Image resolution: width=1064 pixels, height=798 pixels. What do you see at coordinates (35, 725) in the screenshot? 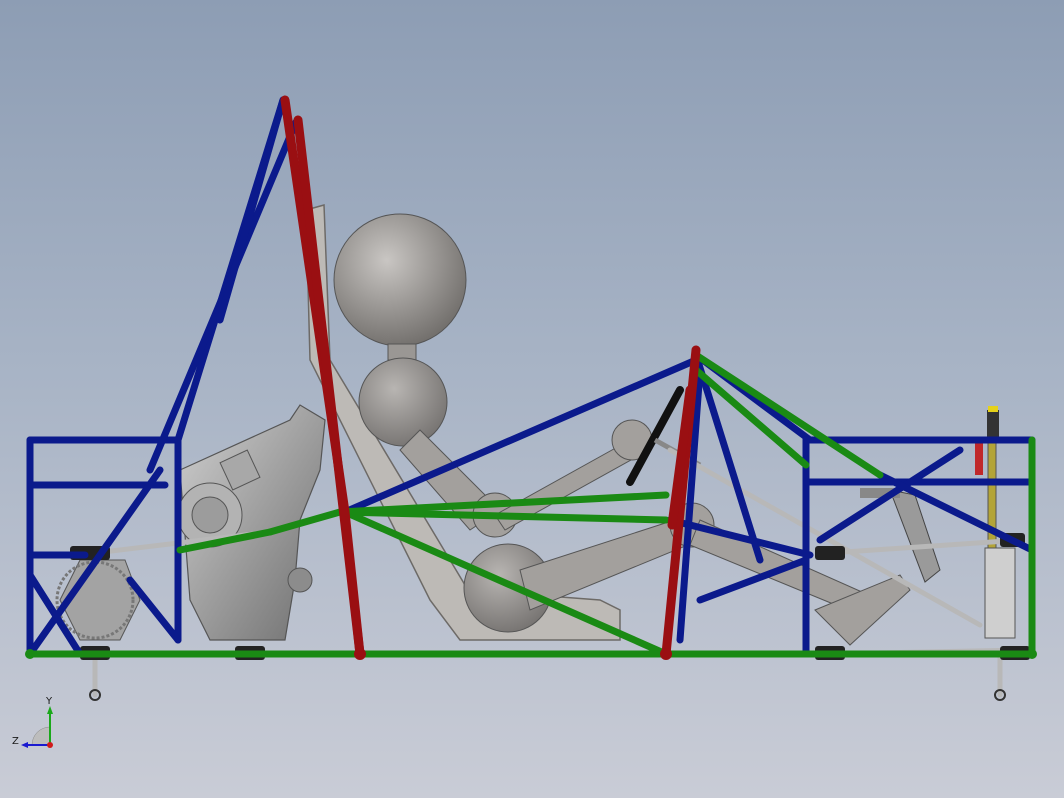
I see `reference-triad: Y Z` at bounding box center [35, 725].